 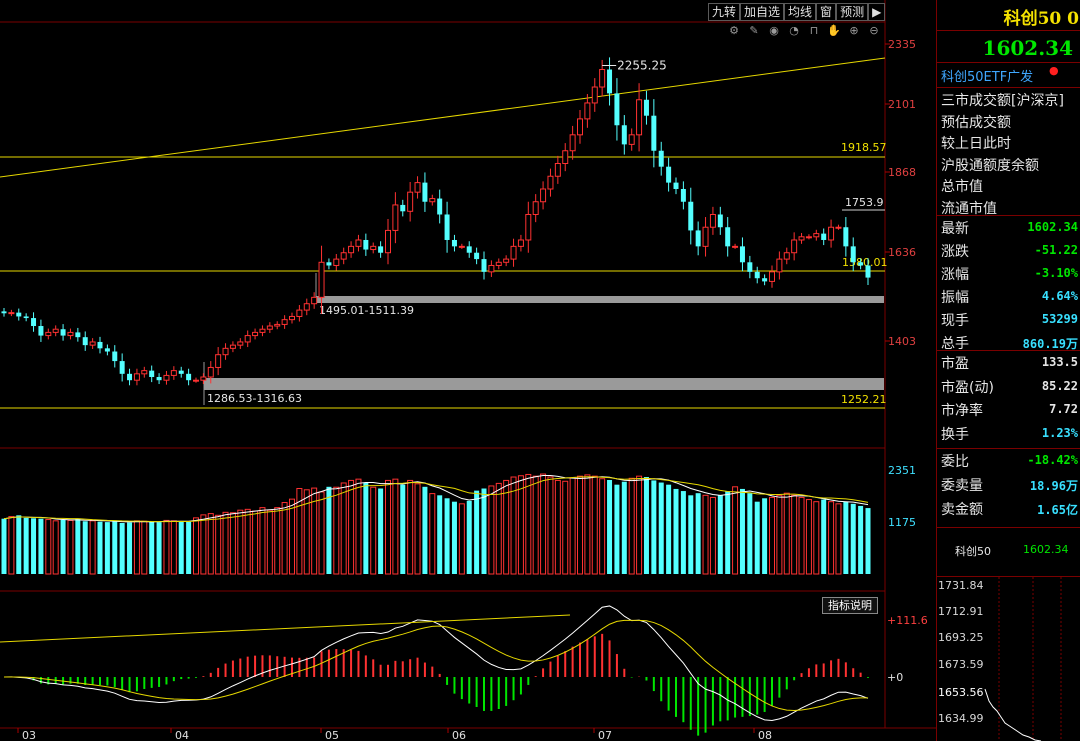 I want to click on quote-value: 1602.34, so click(x=1052, y=227).